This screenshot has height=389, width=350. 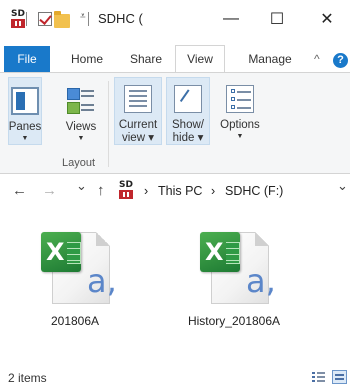 I want to click on properties-icon, so click(x=45, y=19).